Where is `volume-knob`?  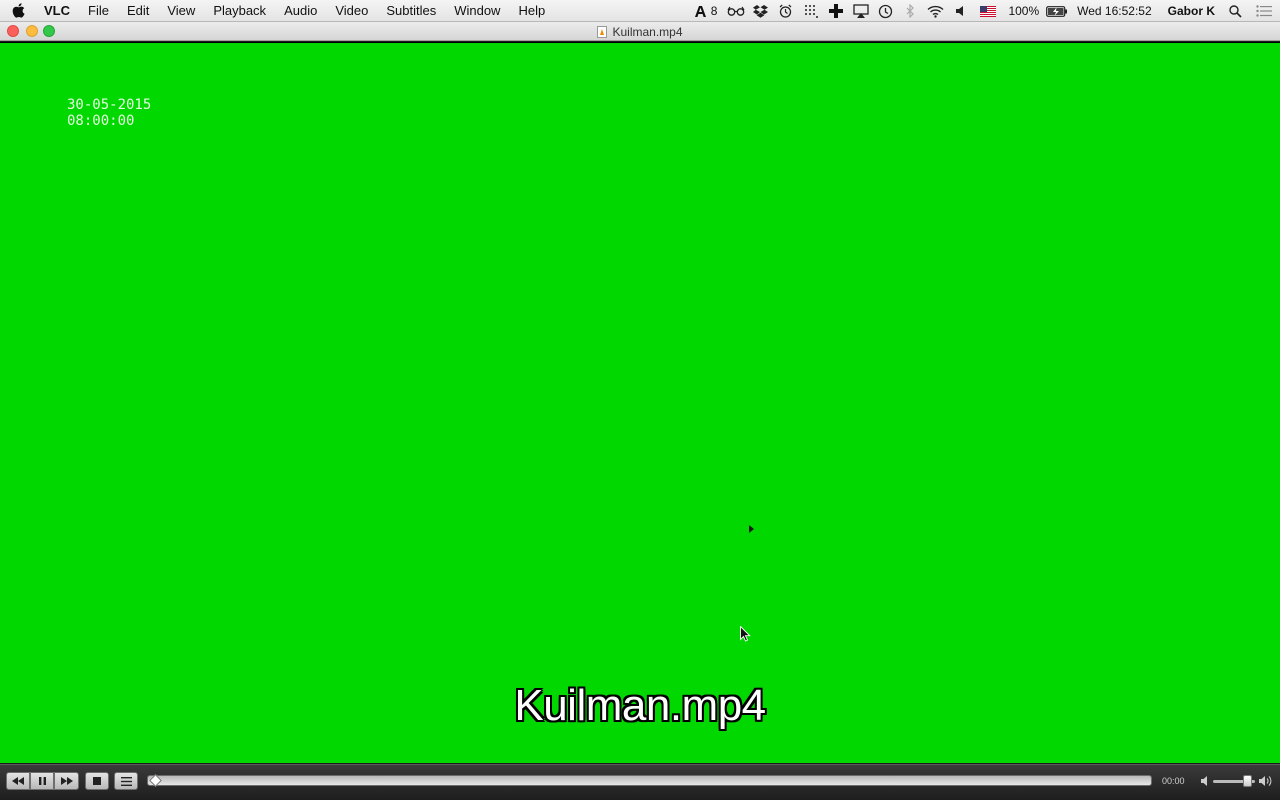
volume-knob is located at coordinates (1248, 781).